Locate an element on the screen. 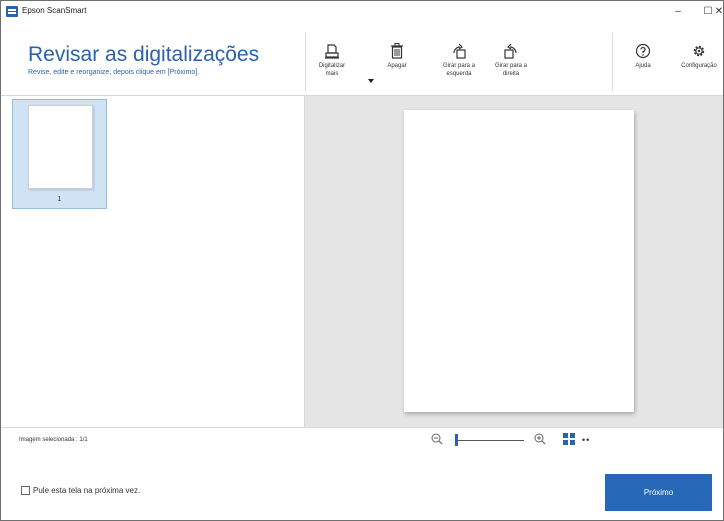 This screenshot has width=724, height=521. title-bar: Epson ScanSmart – ☐ ✕ is located at coordinates (362, 12).